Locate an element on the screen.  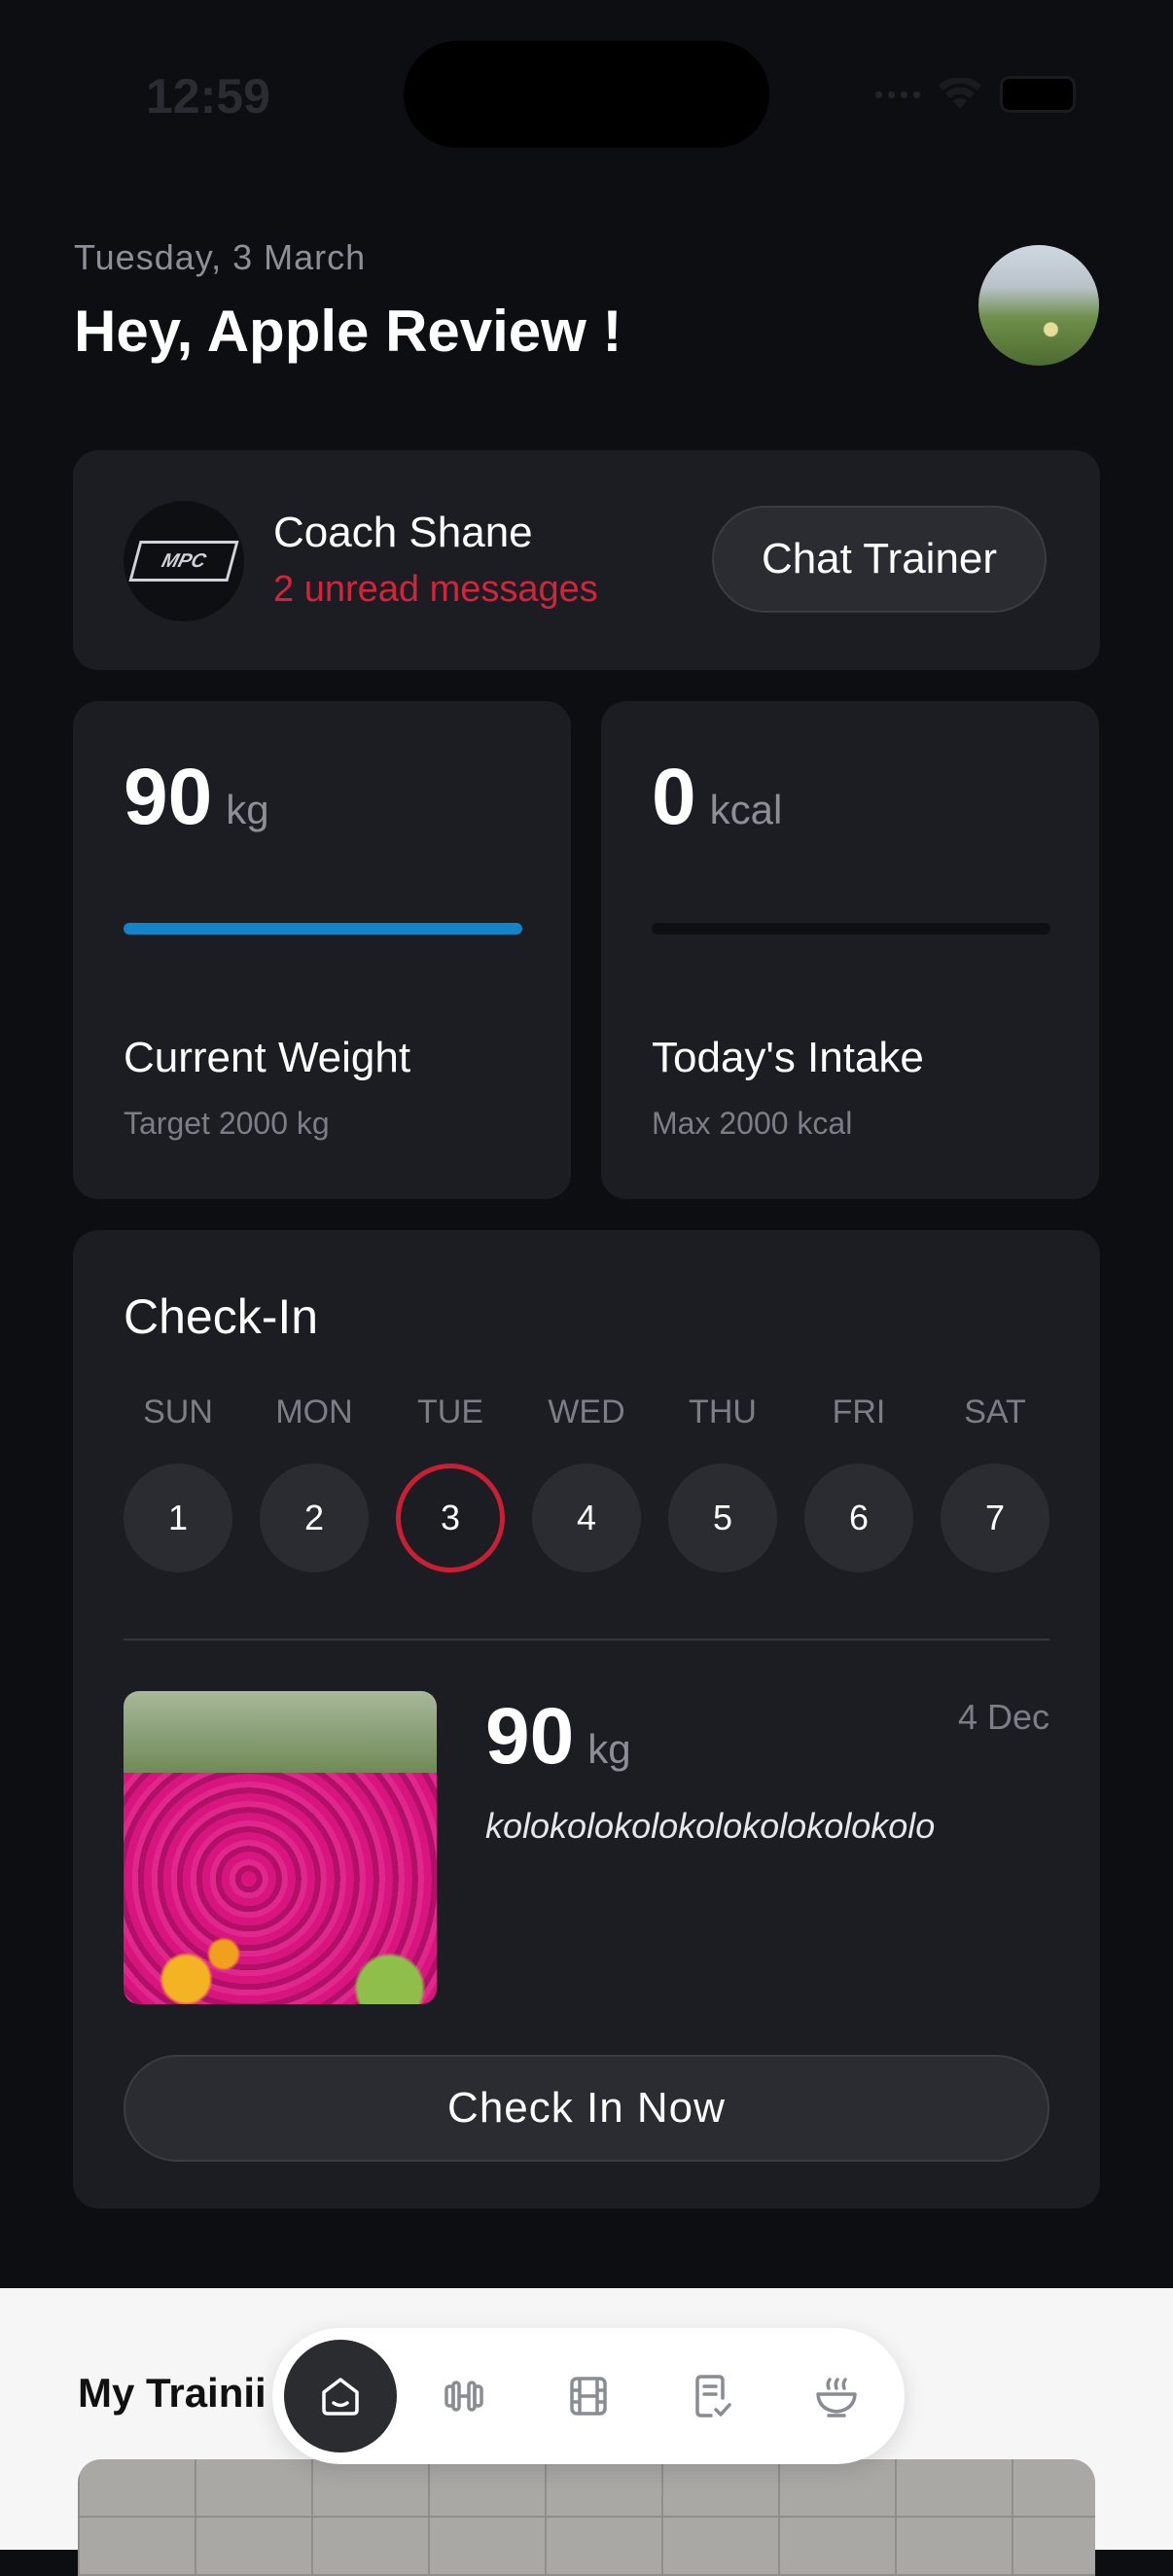
day-sun: SUN 1 is located at coordinates (178, 1483).